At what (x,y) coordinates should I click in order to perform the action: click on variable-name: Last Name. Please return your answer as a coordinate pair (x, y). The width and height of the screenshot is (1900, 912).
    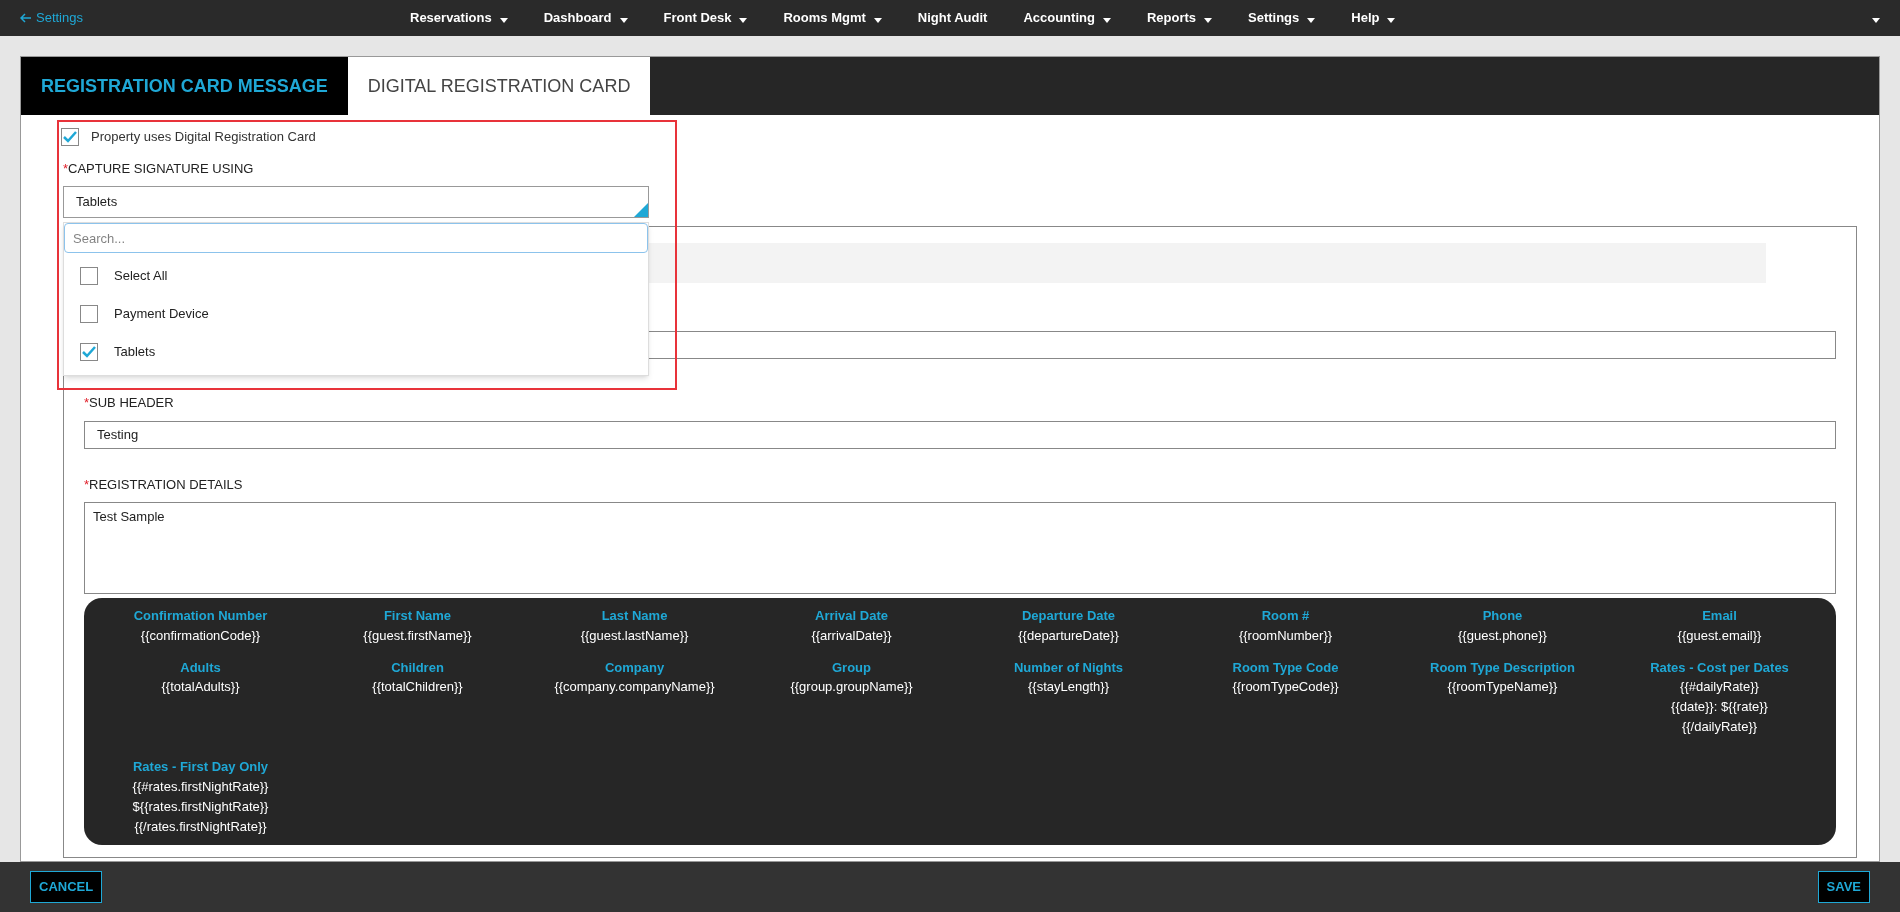
    Looking at the image, I should click on (634, 616).